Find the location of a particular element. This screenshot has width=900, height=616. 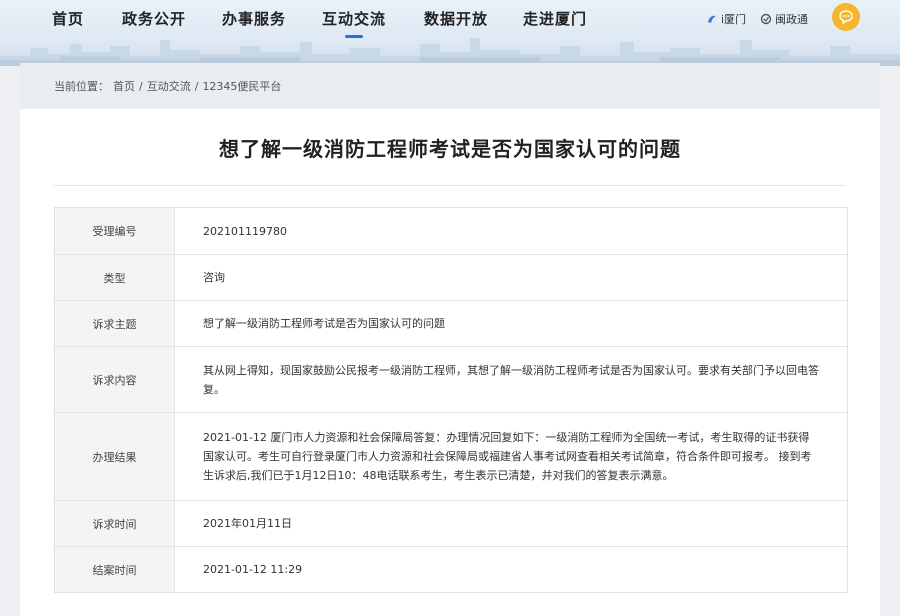

row-label: 诉求时间 is located at coordinates (114, 523).